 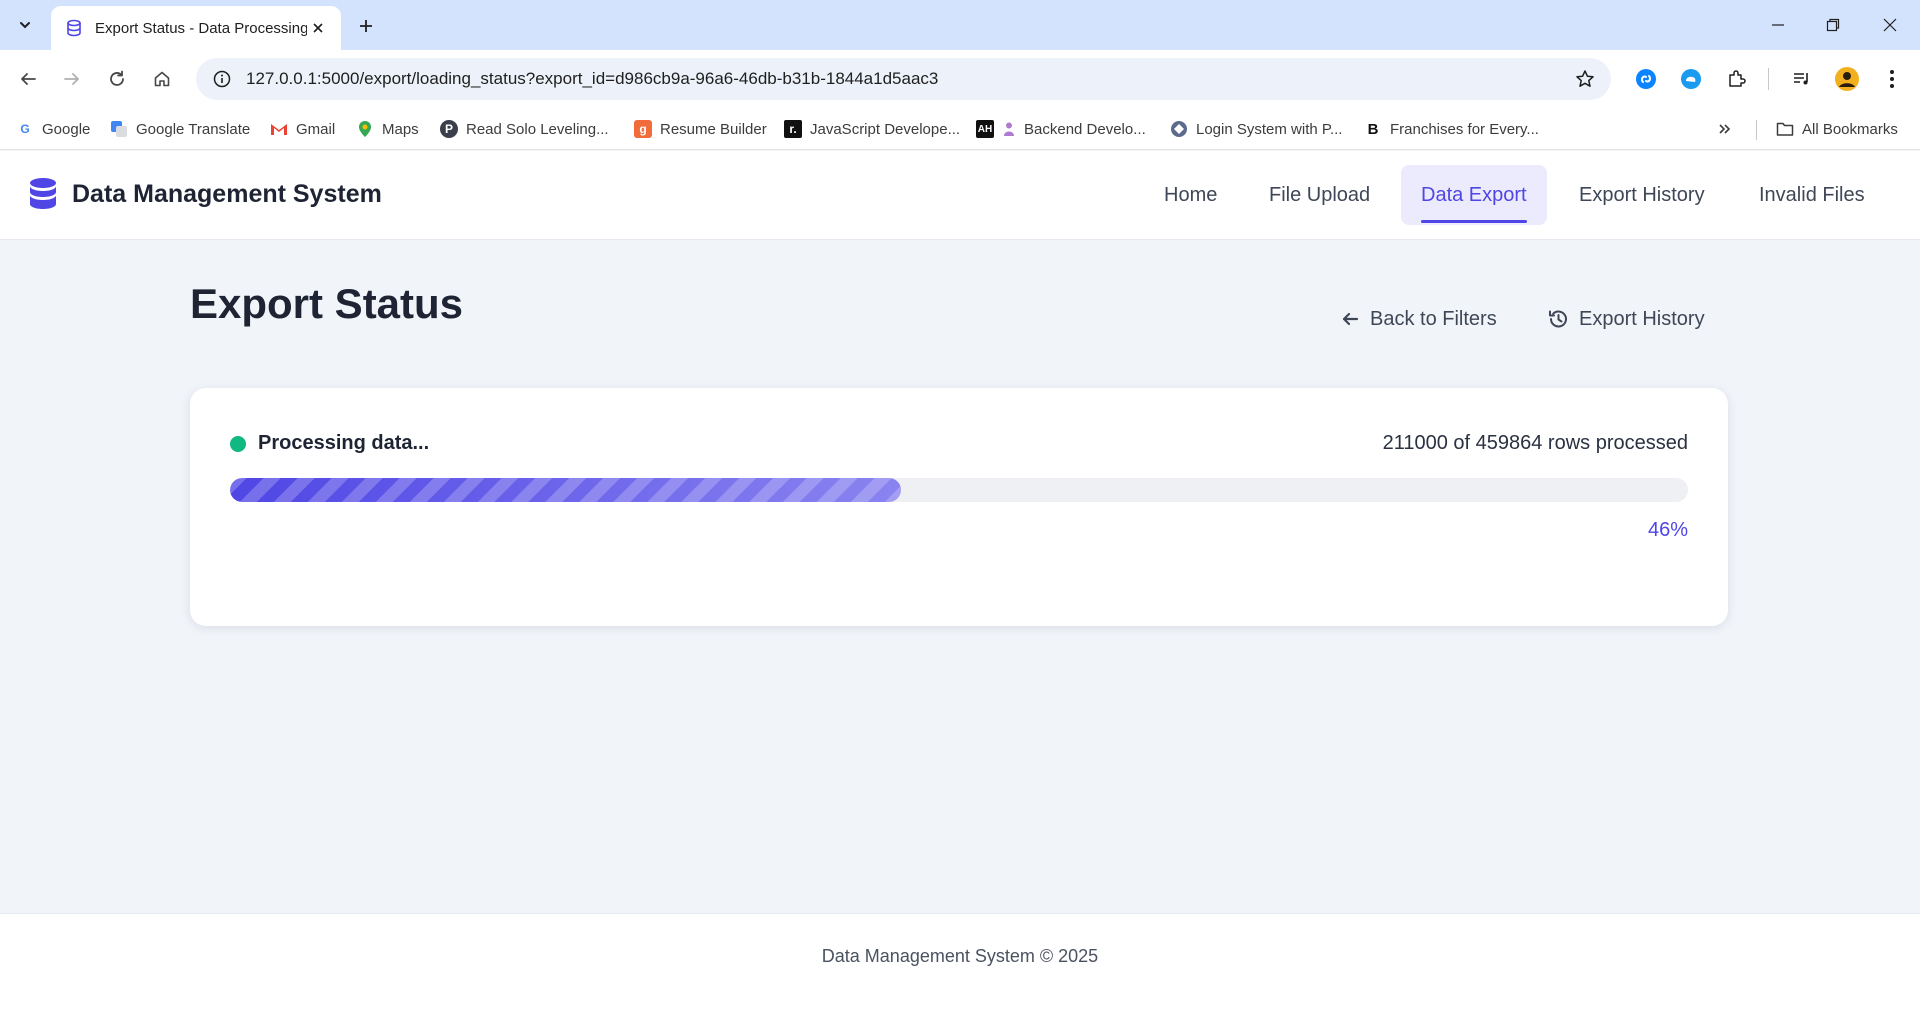 I want to click on all-bookmarks-button: All Bookmarks, so click(x=1837, y=129).